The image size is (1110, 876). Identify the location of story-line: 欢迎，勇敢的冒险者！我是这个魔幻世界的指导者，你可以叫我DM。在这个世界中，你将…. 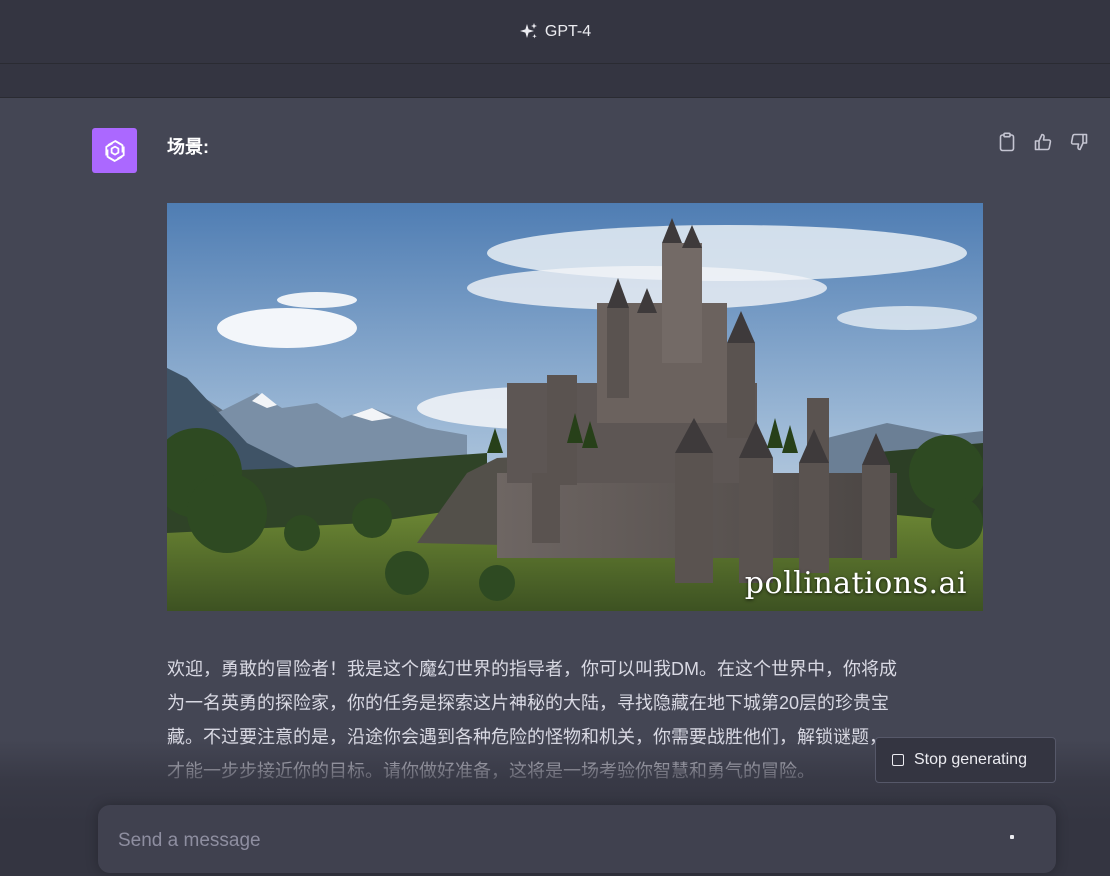
(532, 669).